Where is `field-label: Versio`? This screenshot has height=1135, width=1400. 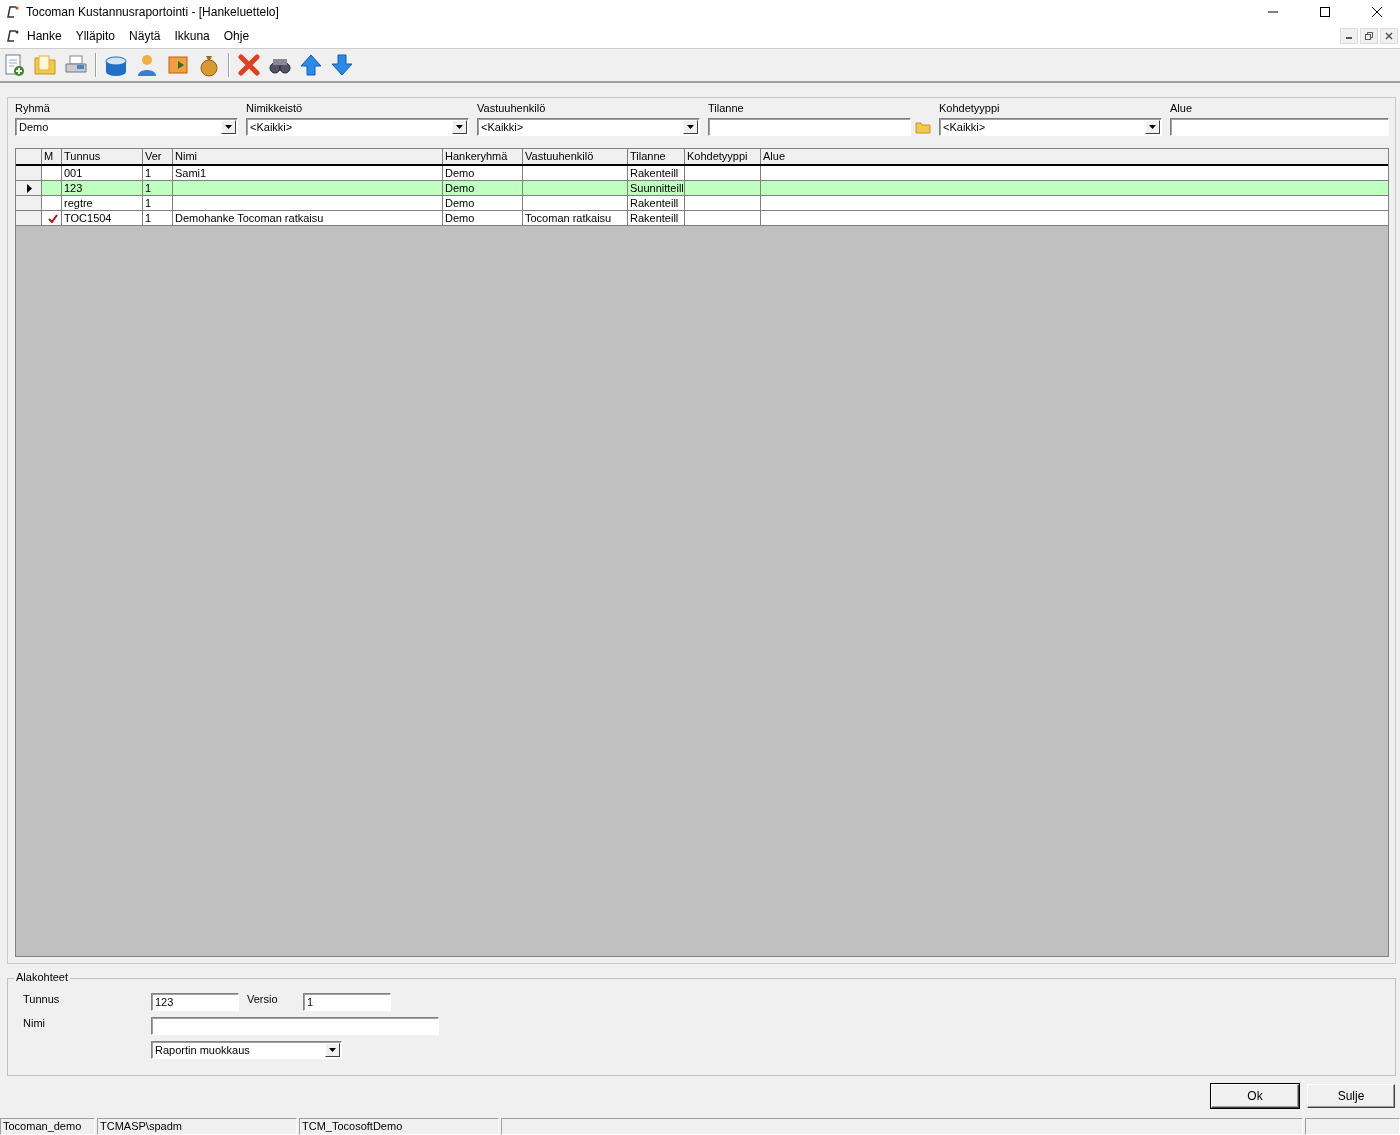 field-label: Versio is located at coordinates (263, 999).